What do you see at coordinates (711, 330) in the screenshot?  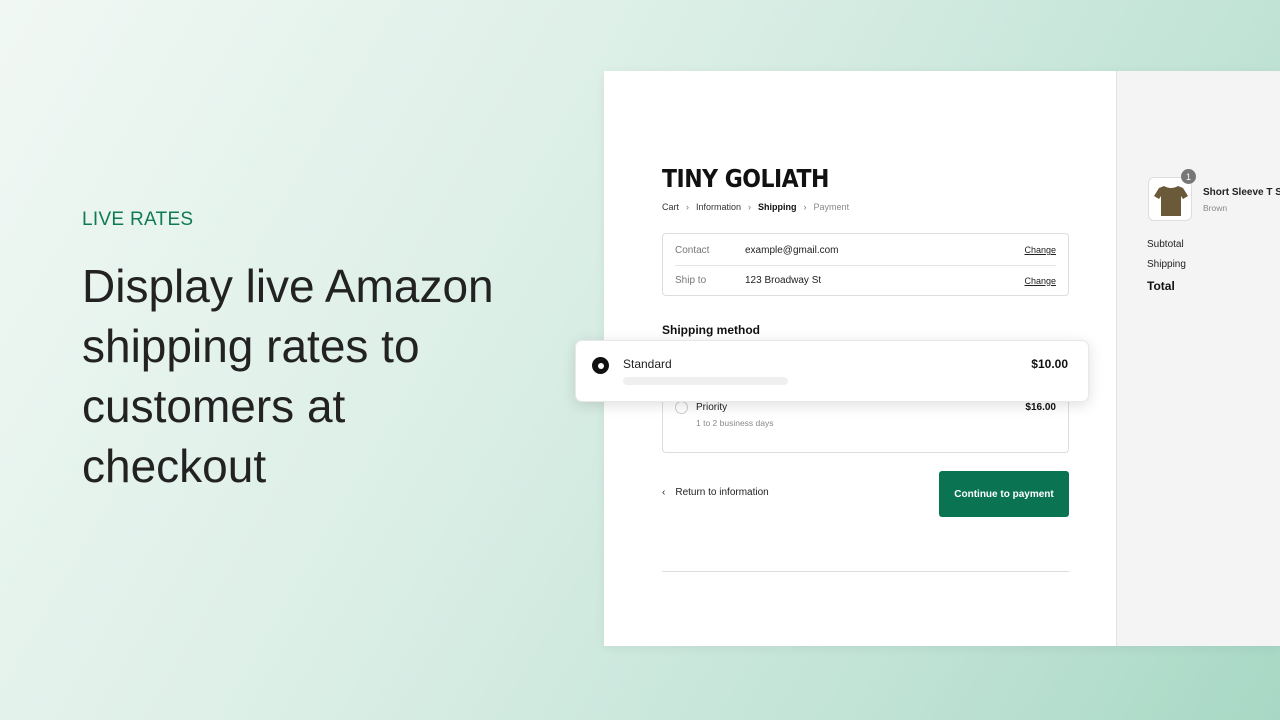 I see `shipping-method-title: Shipping method` at bounding box center [711, 330].